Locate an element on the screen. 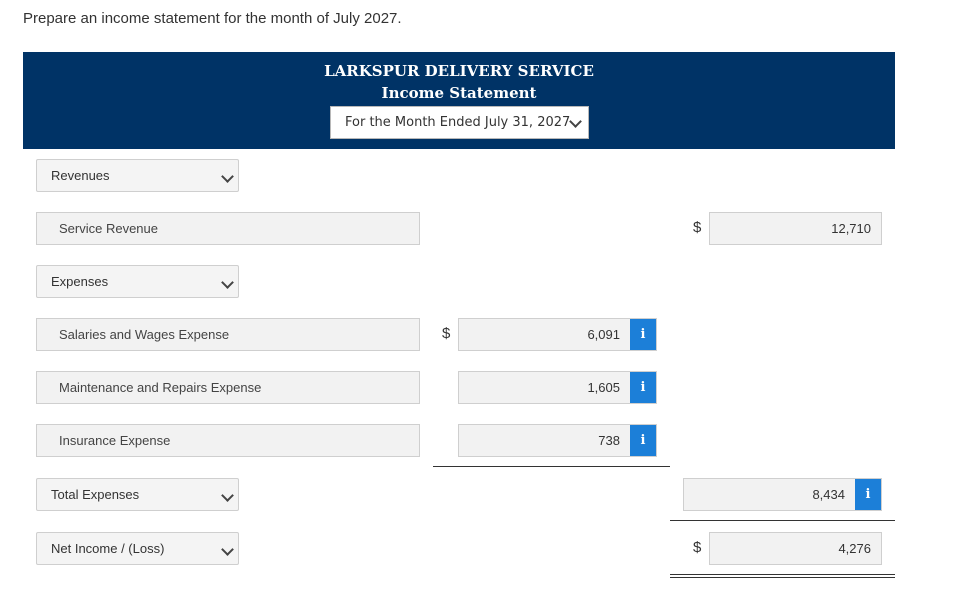  salaries-expense-value: 6,091 is located at coordinates (603, 334).